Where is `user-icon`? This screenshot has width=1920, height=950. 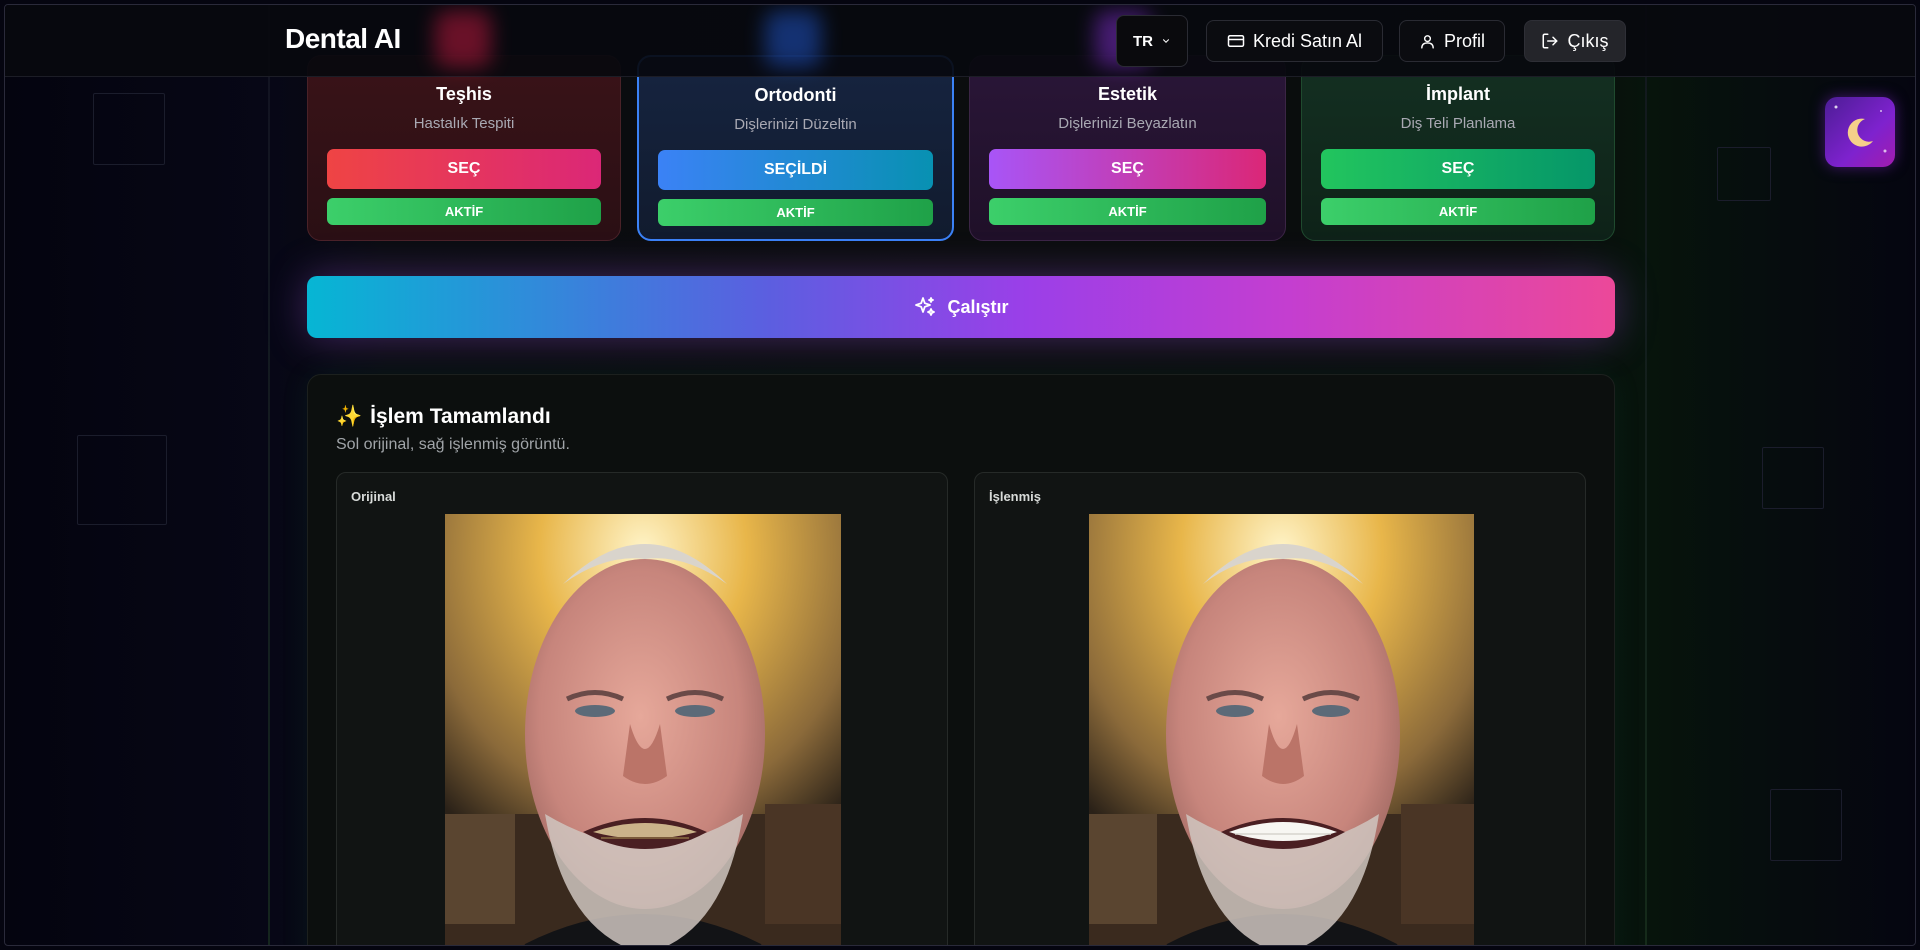
user-icon is located at coordinates (1427, 41).